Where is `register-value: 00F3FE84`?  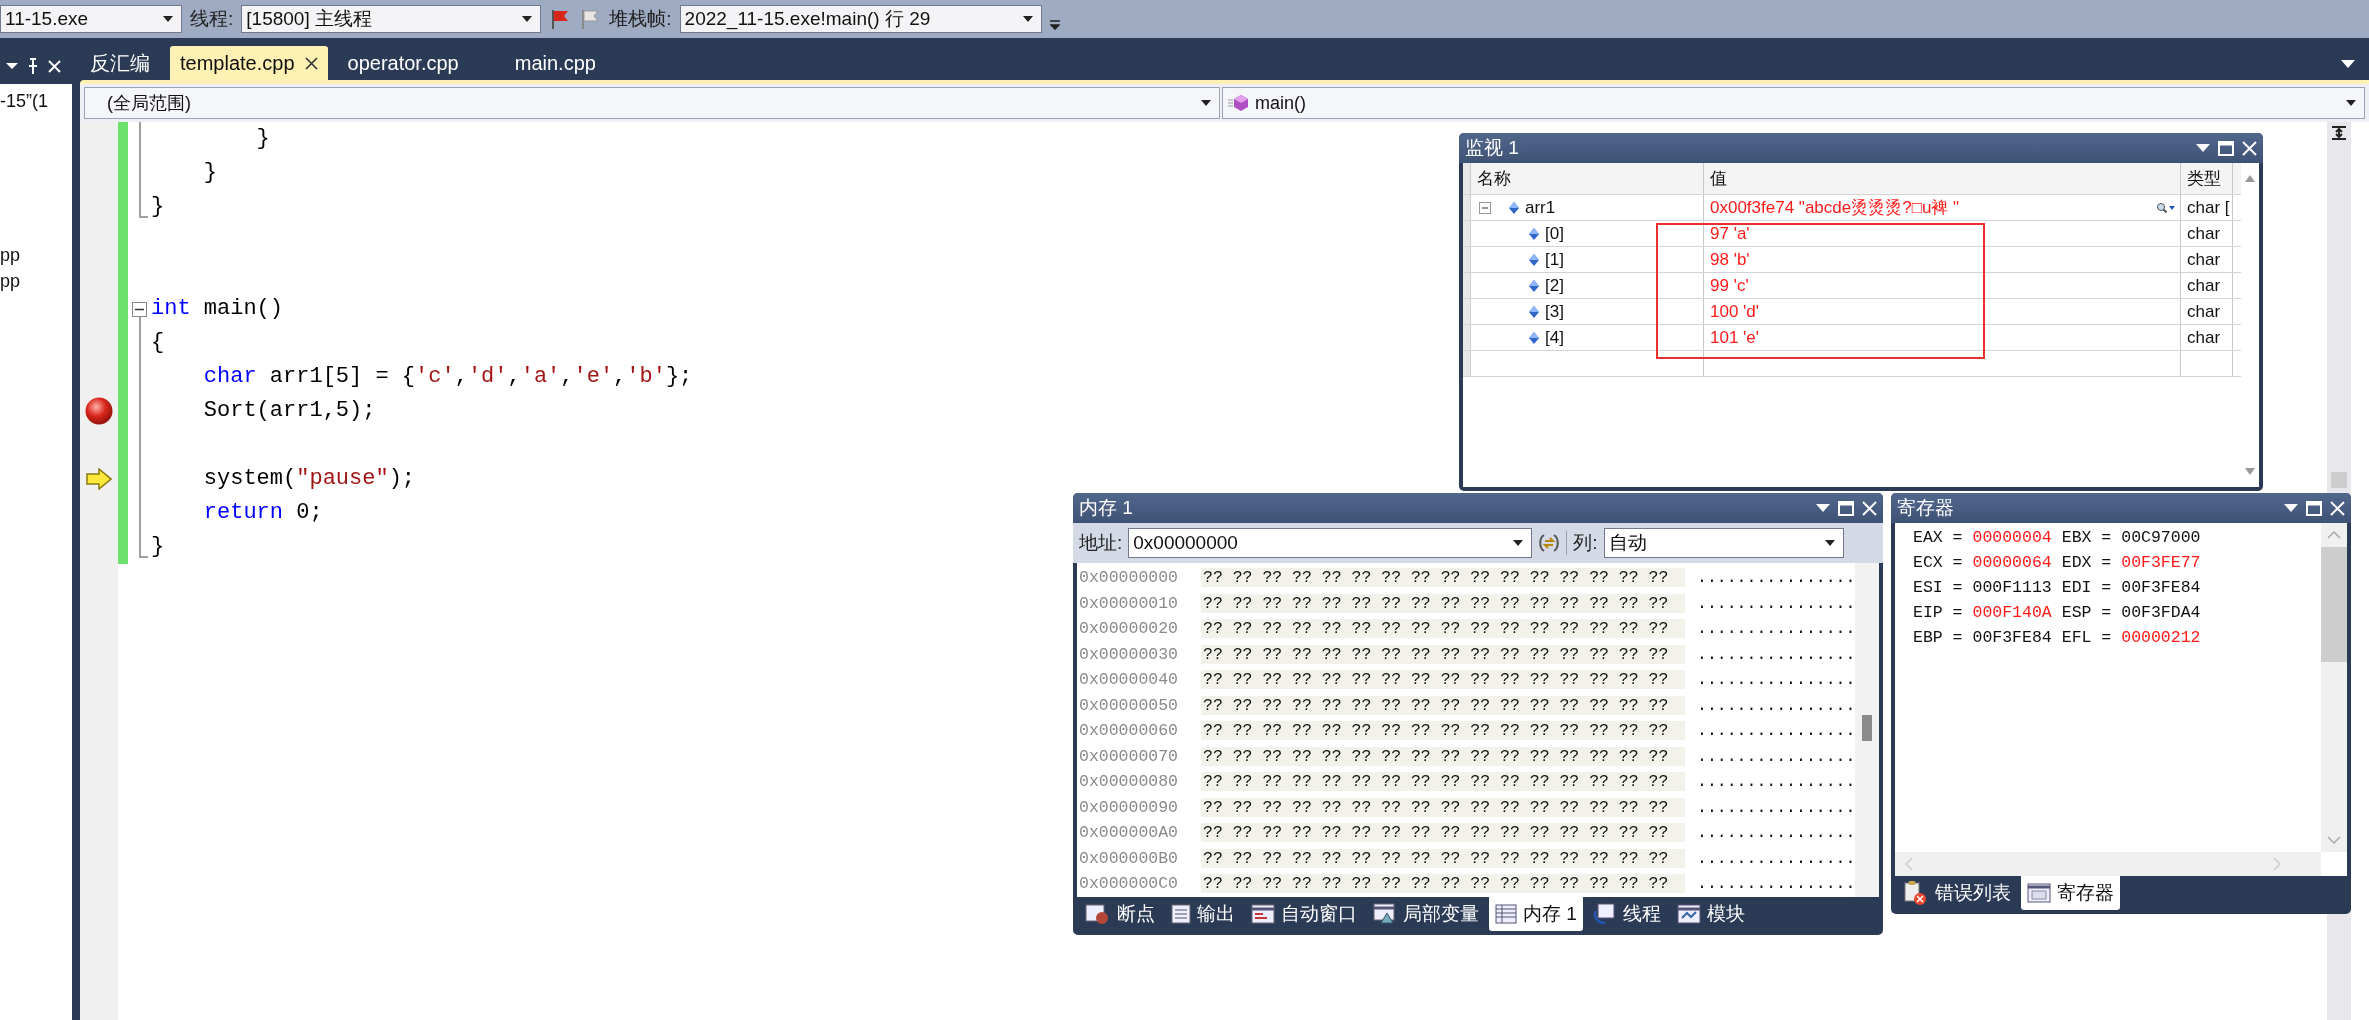 register-value: 00F3FE84 is located at coordinates (2161, 587).